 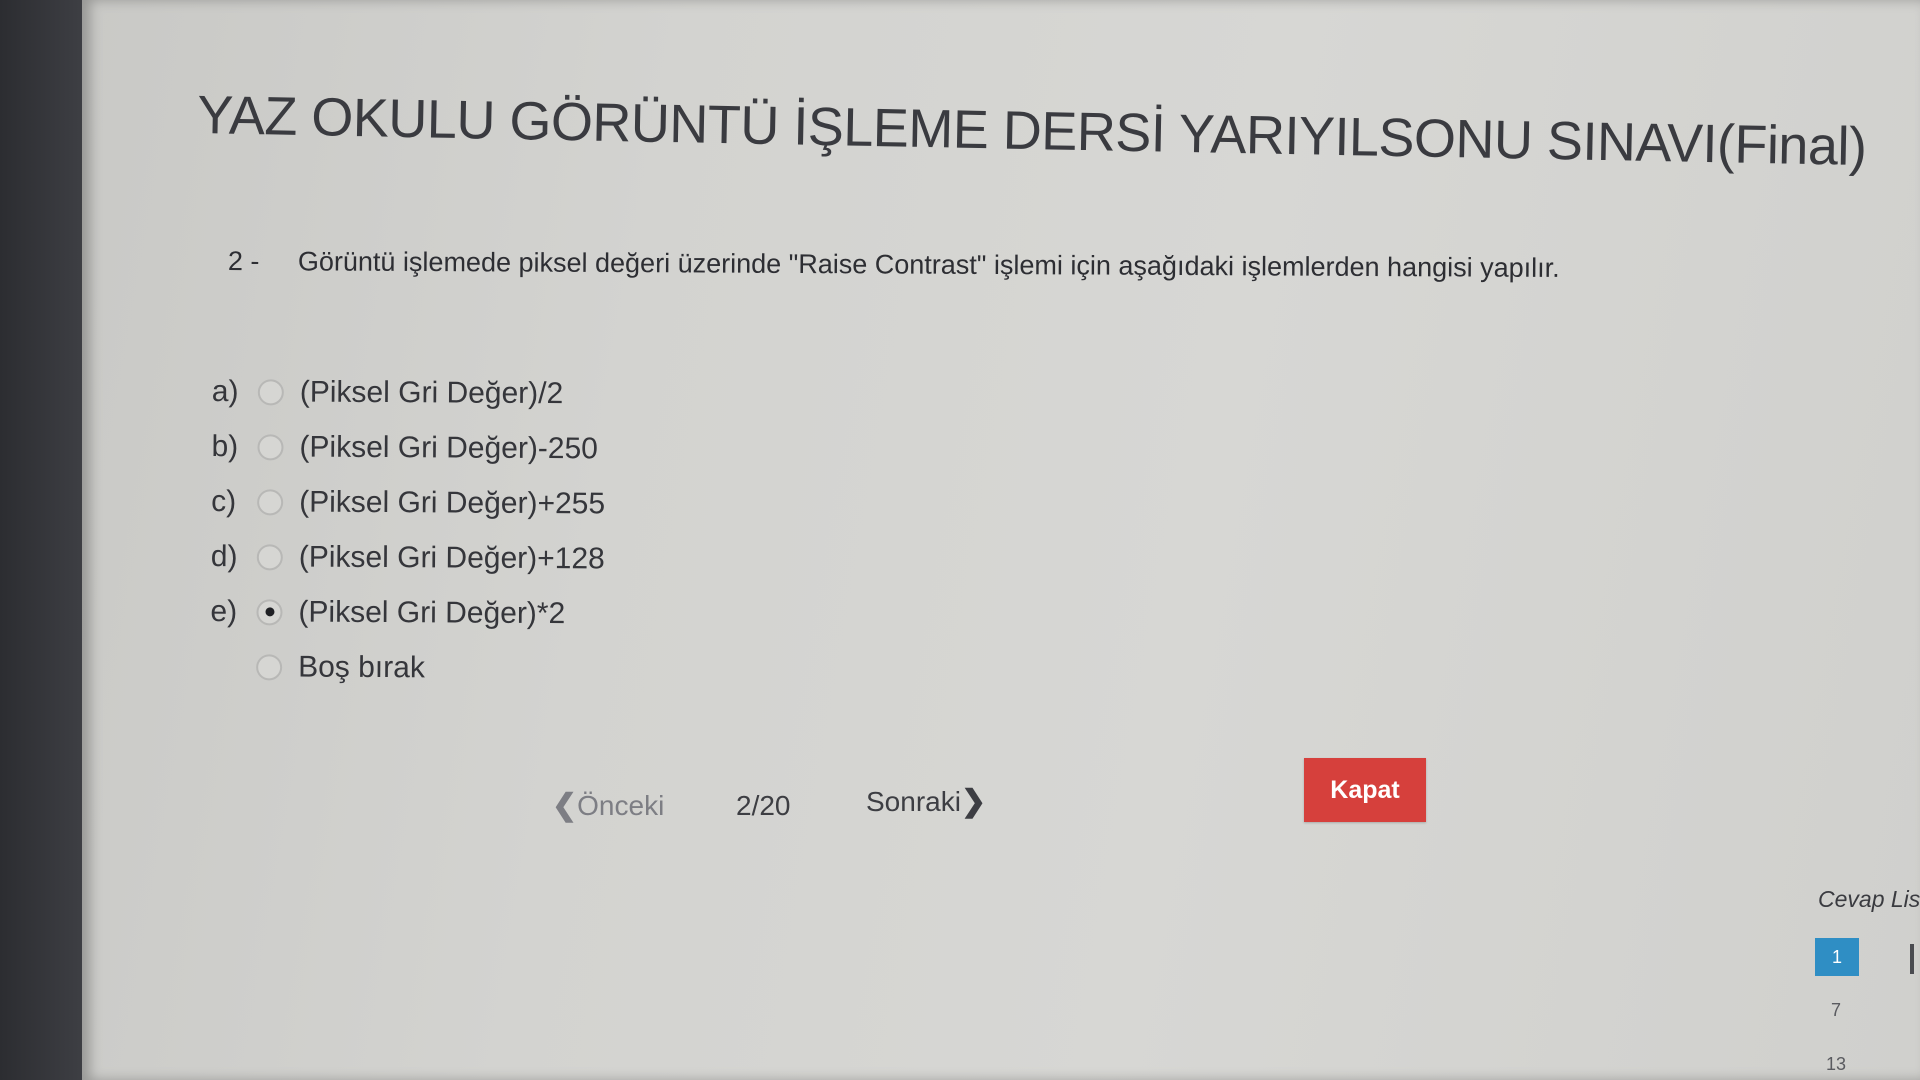 What do you see at coordinates (431, 392) in the screenshot?
I see `option-text: (Piksel Gri Değer)/2` at bounding box center [431, 392].